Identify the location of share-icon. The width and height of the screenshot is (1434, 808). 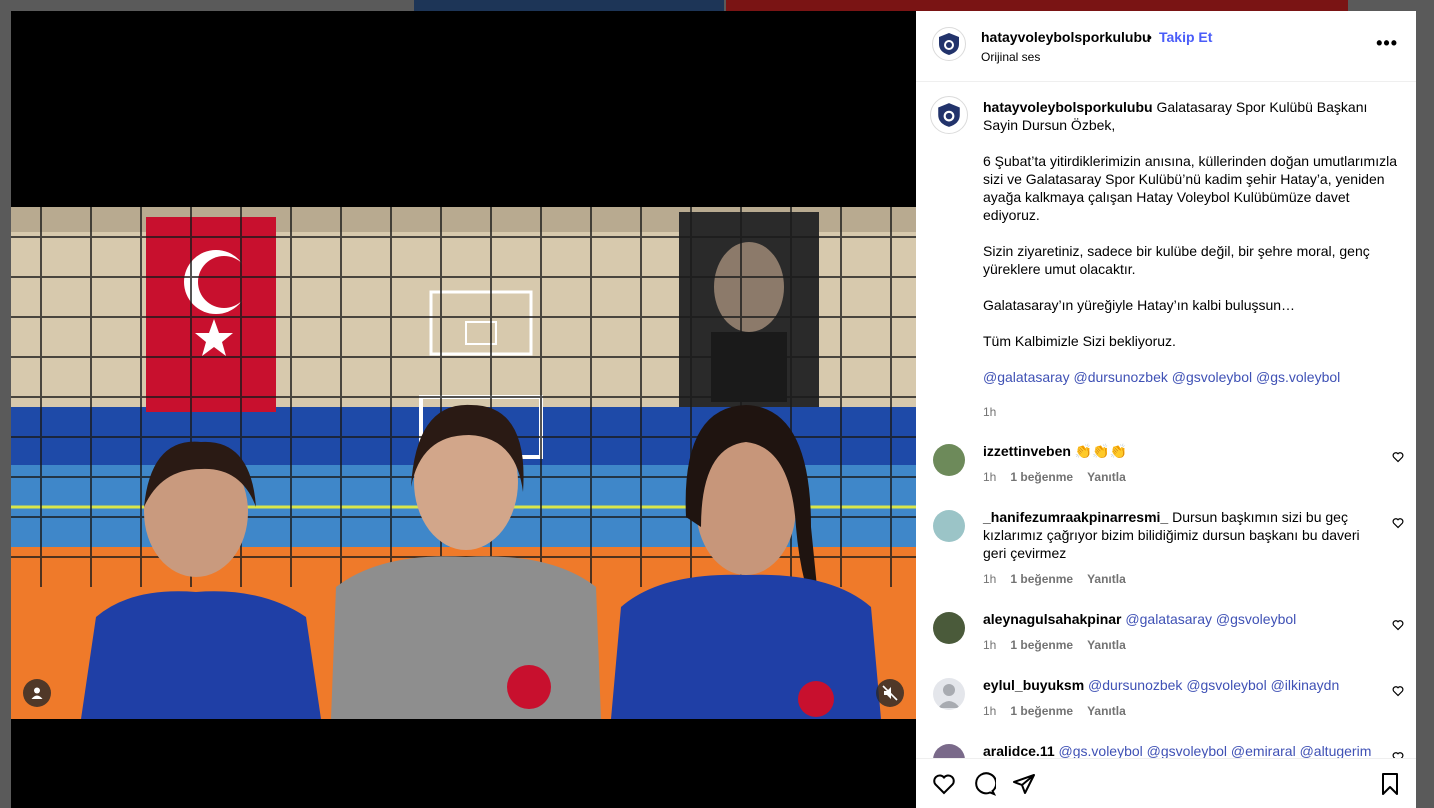
(1024, 786).